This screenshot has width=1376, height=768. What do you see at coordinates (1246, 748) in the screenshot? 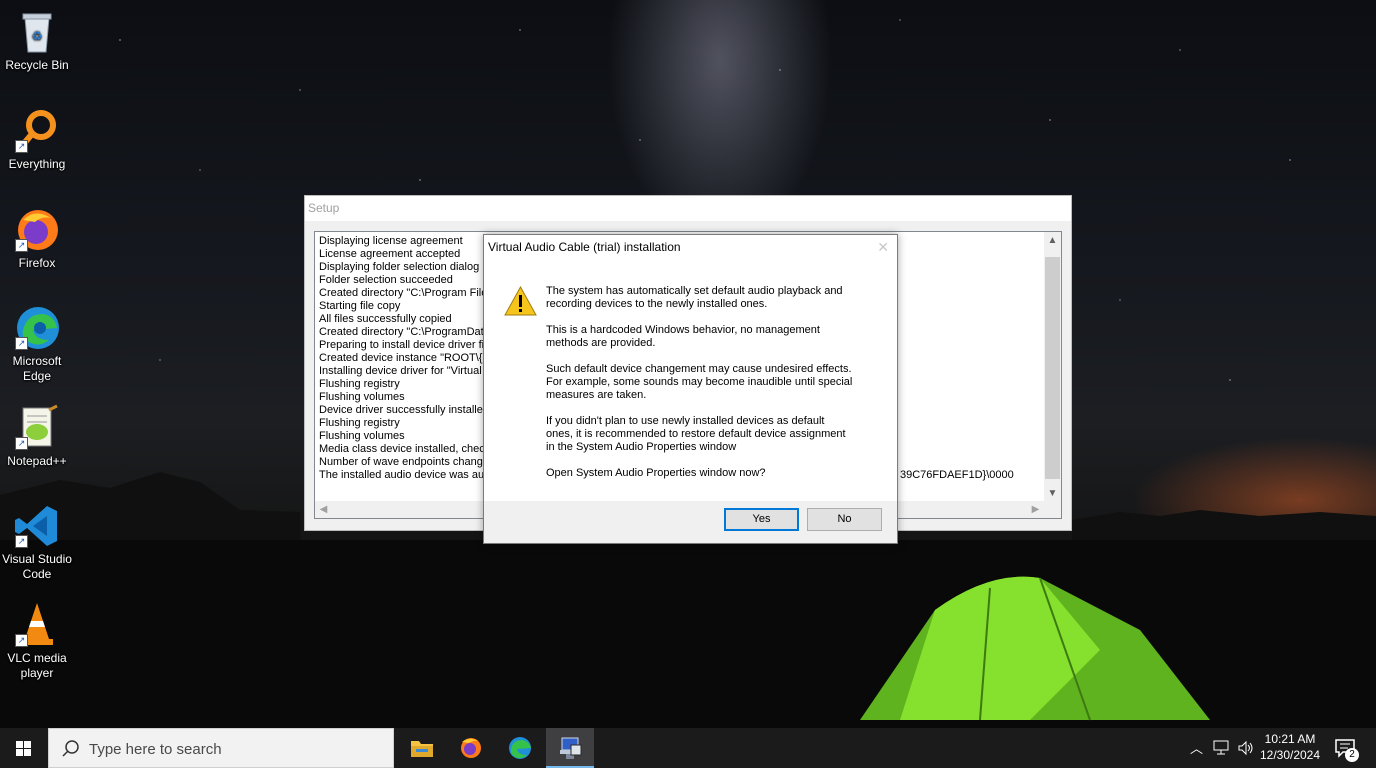
I see `volume-icon` at bounding box center [1246, 748].